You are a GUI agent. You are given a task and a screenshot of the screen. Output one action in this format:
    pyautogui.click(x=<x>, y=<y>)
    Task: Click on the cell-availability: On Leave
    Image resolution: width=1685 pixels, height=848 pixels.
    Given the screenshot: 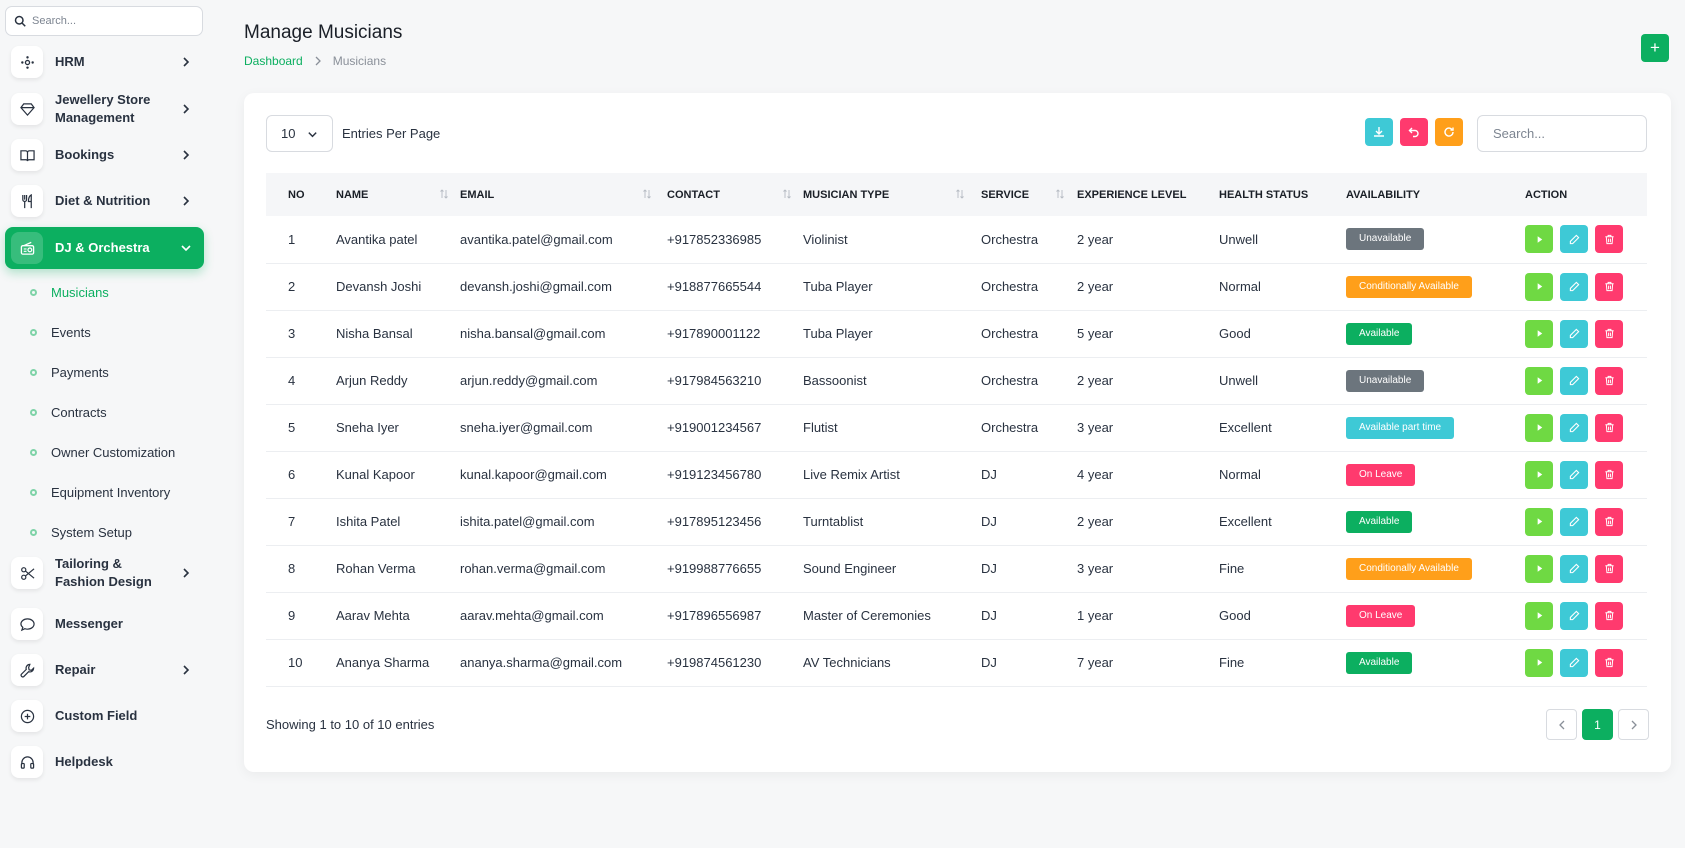 What is the action you would take?
    pyautogui.click(x=1435, y=615)
    